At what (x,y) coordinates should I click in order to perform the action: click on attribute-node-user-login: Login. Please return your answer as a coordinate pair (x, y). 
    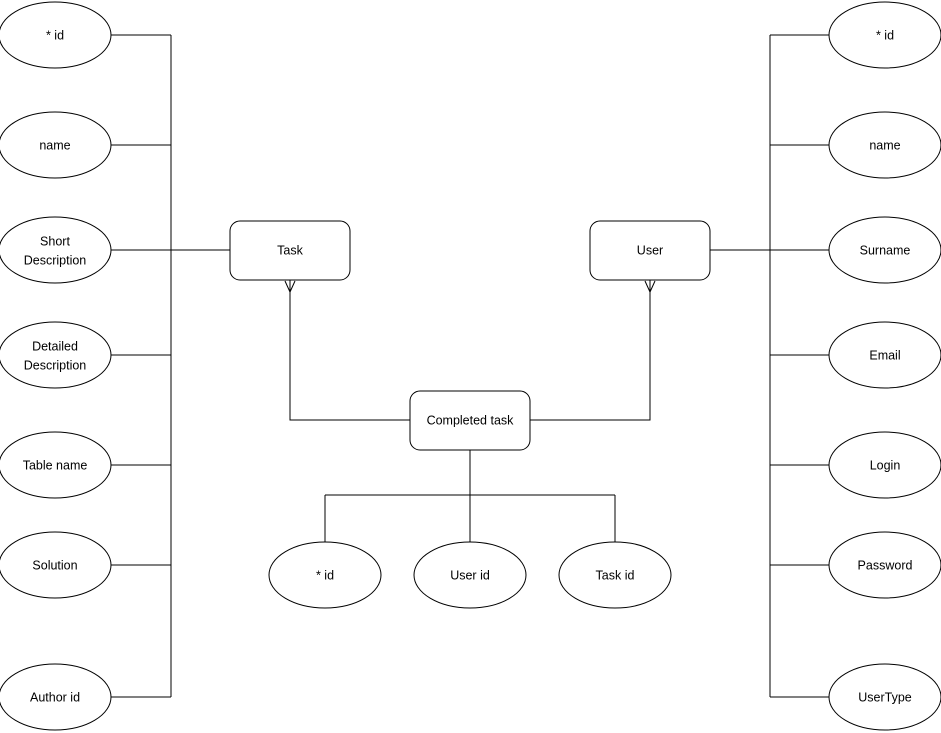
    Looking at the image, I should click on (884, 465).